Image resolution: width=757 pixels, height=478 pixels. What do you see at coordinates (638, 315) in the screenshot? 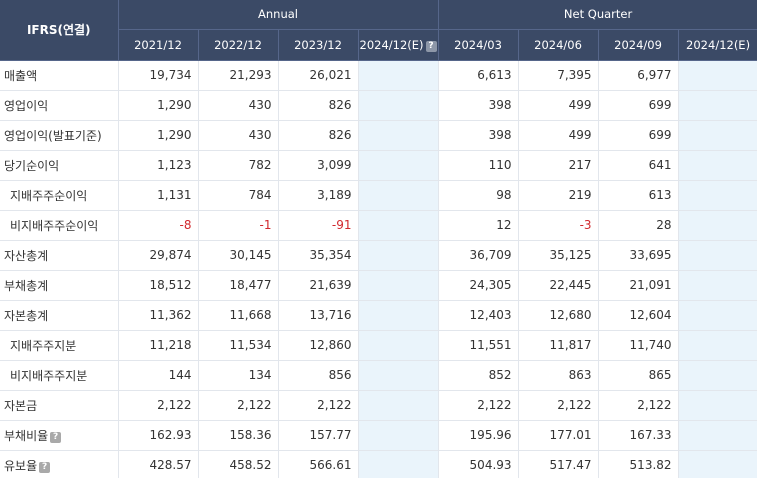
I see `value-cell: 12,604` at bounding box center [638, 315].